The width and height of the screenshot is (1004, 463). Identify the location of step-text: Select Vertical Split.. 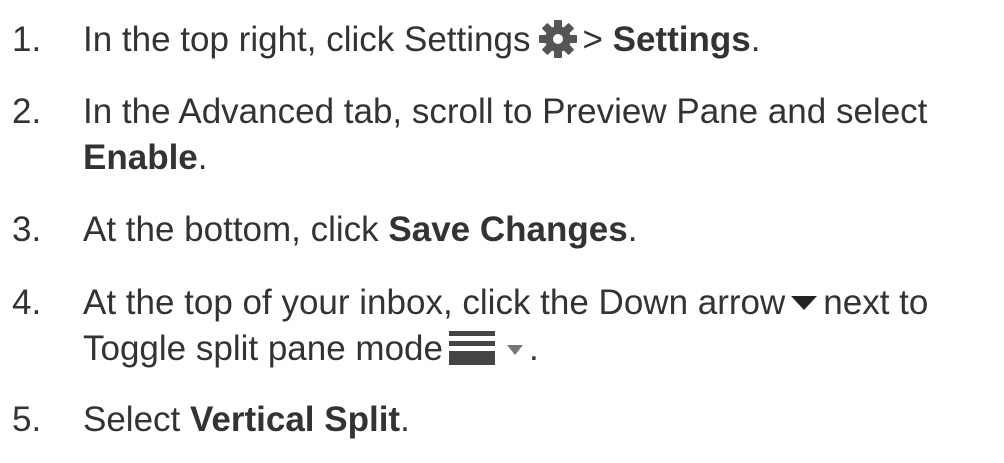
(541, 420).